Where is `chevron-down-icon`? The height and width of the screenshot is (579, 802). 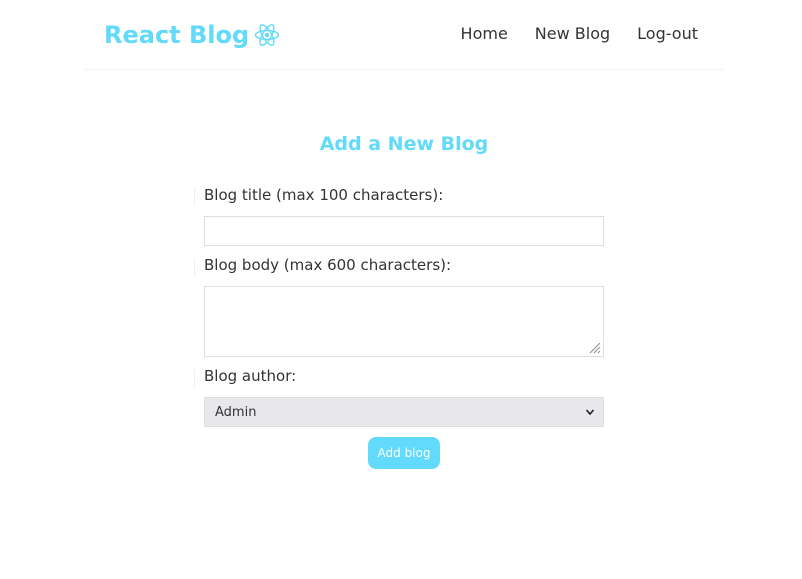 chevron-down-icon is located at coordinates (590, 412).